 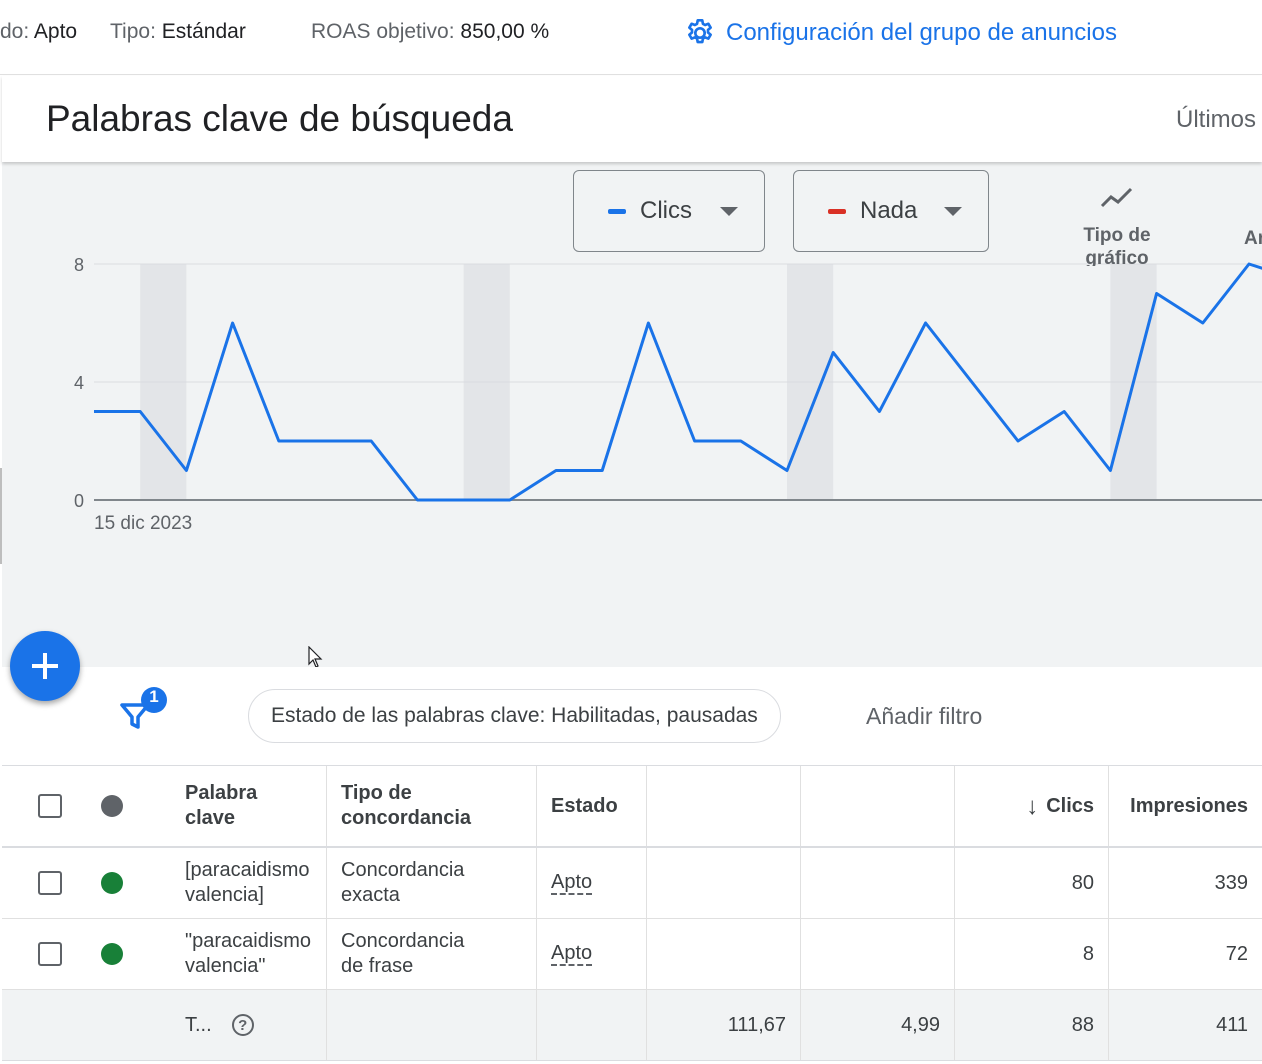 What do you see at coordinates (1185, 954) in the screenshot?
I see `impressions-cell: 72` at bounding box center [1185, 954].